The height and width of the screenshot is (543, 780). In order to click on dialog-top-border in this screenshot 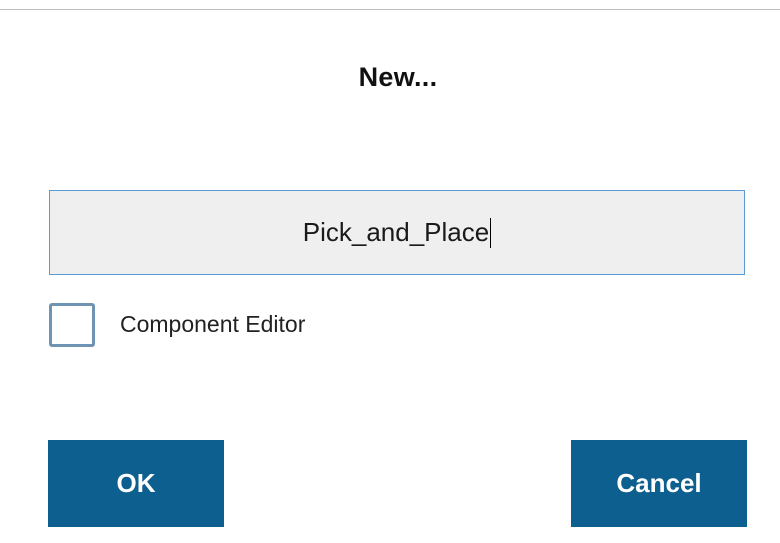, I will do `click(390, 9)`.